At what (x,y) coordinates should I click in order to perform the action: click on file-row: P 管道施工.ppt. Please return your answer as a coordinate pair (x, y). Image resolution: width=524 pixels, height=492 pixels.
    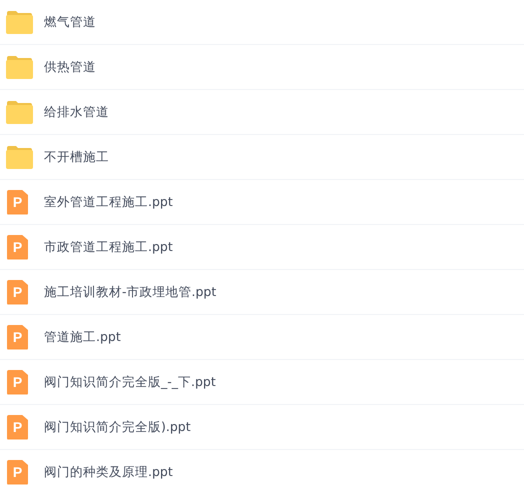
    Looking at the image, I should click on (262, 337).